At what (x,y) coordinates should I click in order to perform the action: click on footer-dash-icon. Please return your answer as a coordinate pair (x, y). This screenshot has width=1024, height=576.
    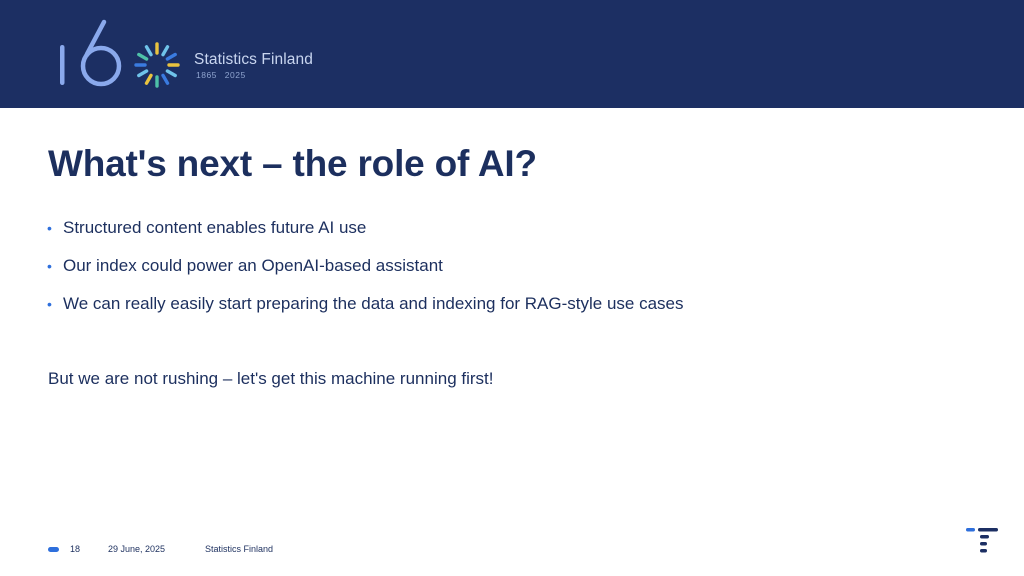
    Looking at the image, I should click on (53, 549).